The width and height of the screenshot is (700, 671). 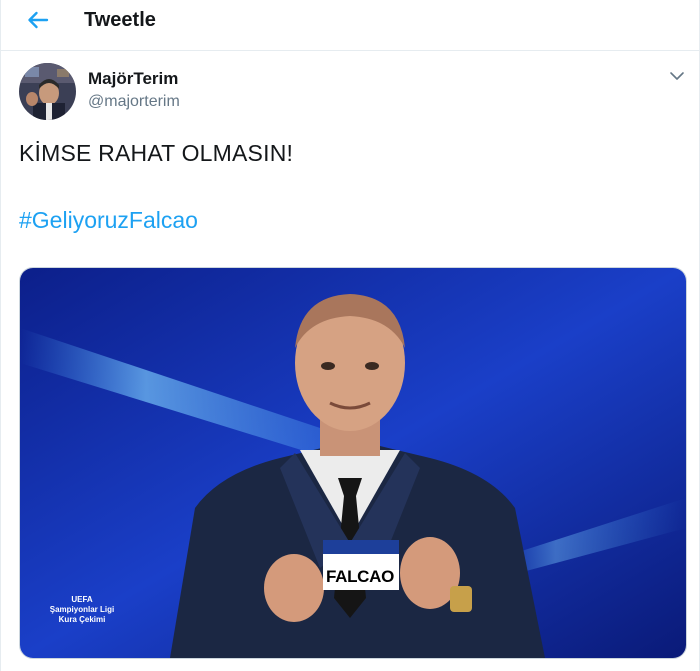 I want to click on page-title: Tweetle, so click(x=120, y=20).